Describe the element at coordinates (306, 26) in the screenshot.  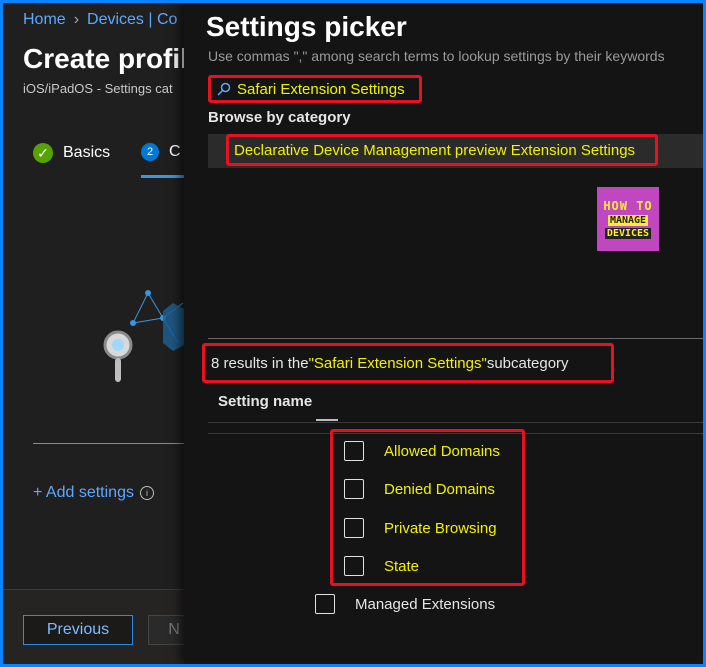
I see `panel-title: Settings picker` at that location.